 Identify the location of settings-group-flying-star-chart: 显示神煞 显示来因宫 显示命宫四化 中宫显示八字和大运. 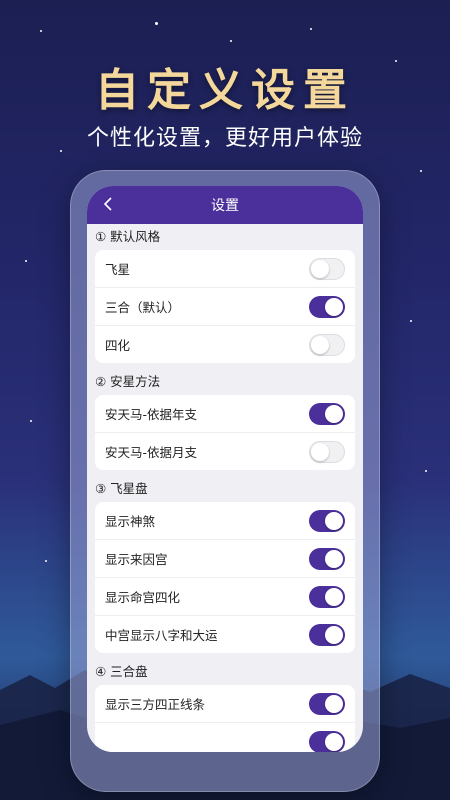
(225, 577).